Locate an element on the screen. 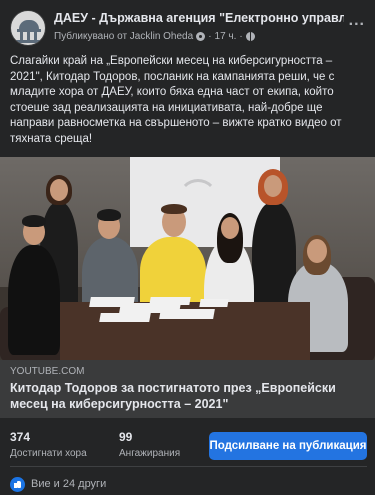 The width and height of the screenshot is (375, 495). post-meta: Публикувано от Jacklin Oheda · 17 ч. · is located at coordinates (154, 36).